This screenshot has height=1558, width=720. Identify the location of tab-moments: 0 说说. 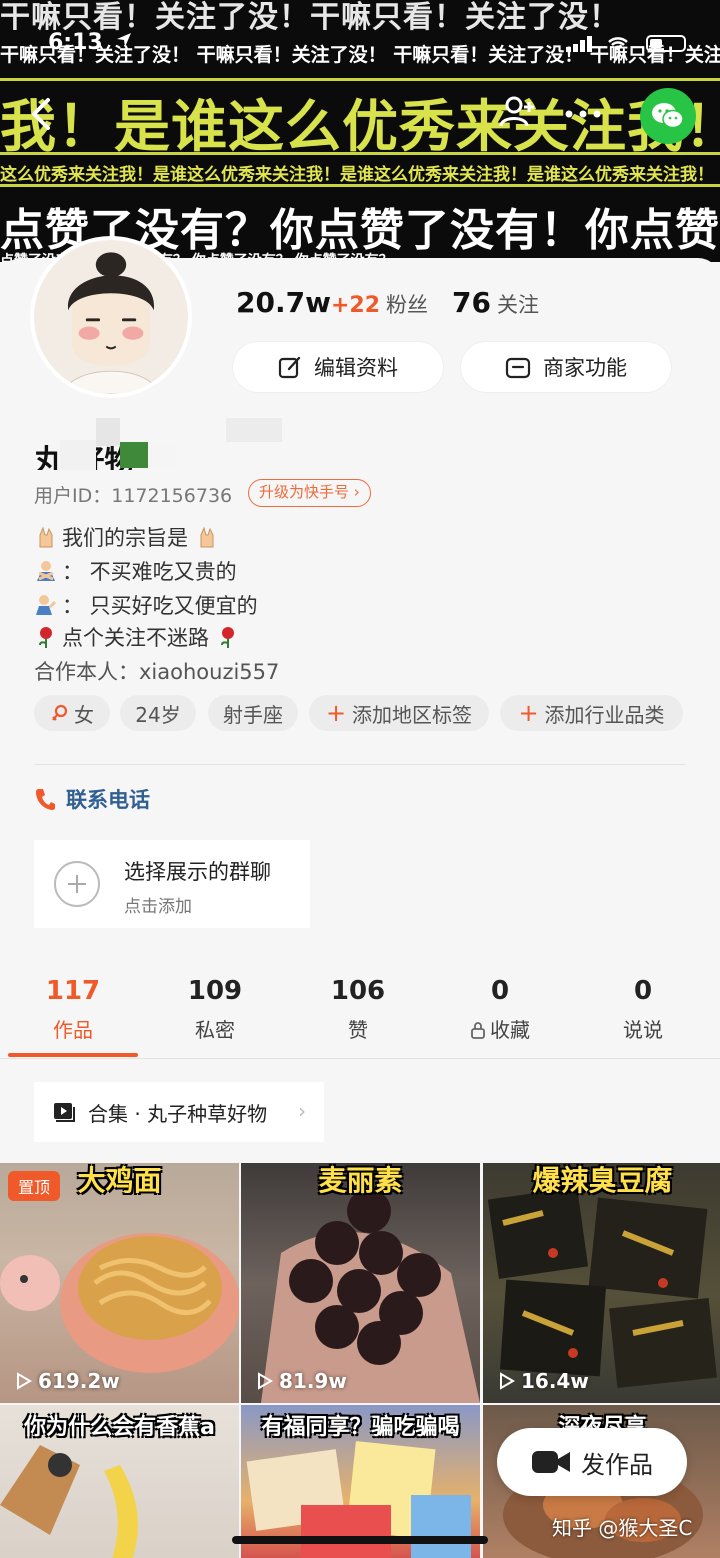
(643, 1001).